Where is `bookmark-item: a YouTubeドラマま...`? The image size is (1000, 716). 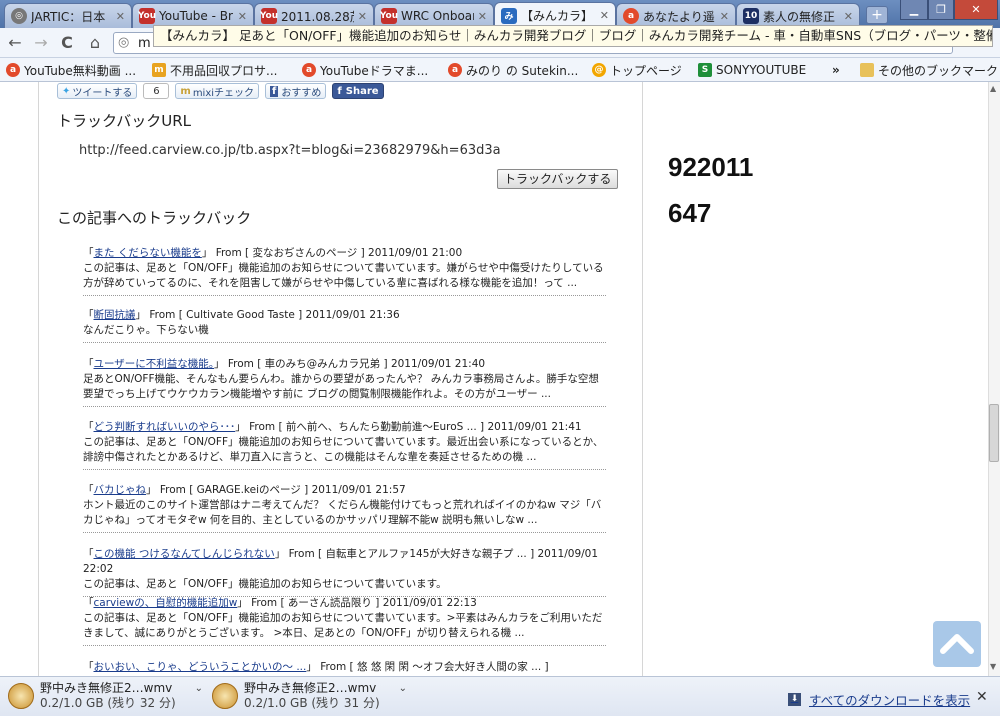 bookmark-item: a YouTubeドラマま... is located at coordinates (365, 70).